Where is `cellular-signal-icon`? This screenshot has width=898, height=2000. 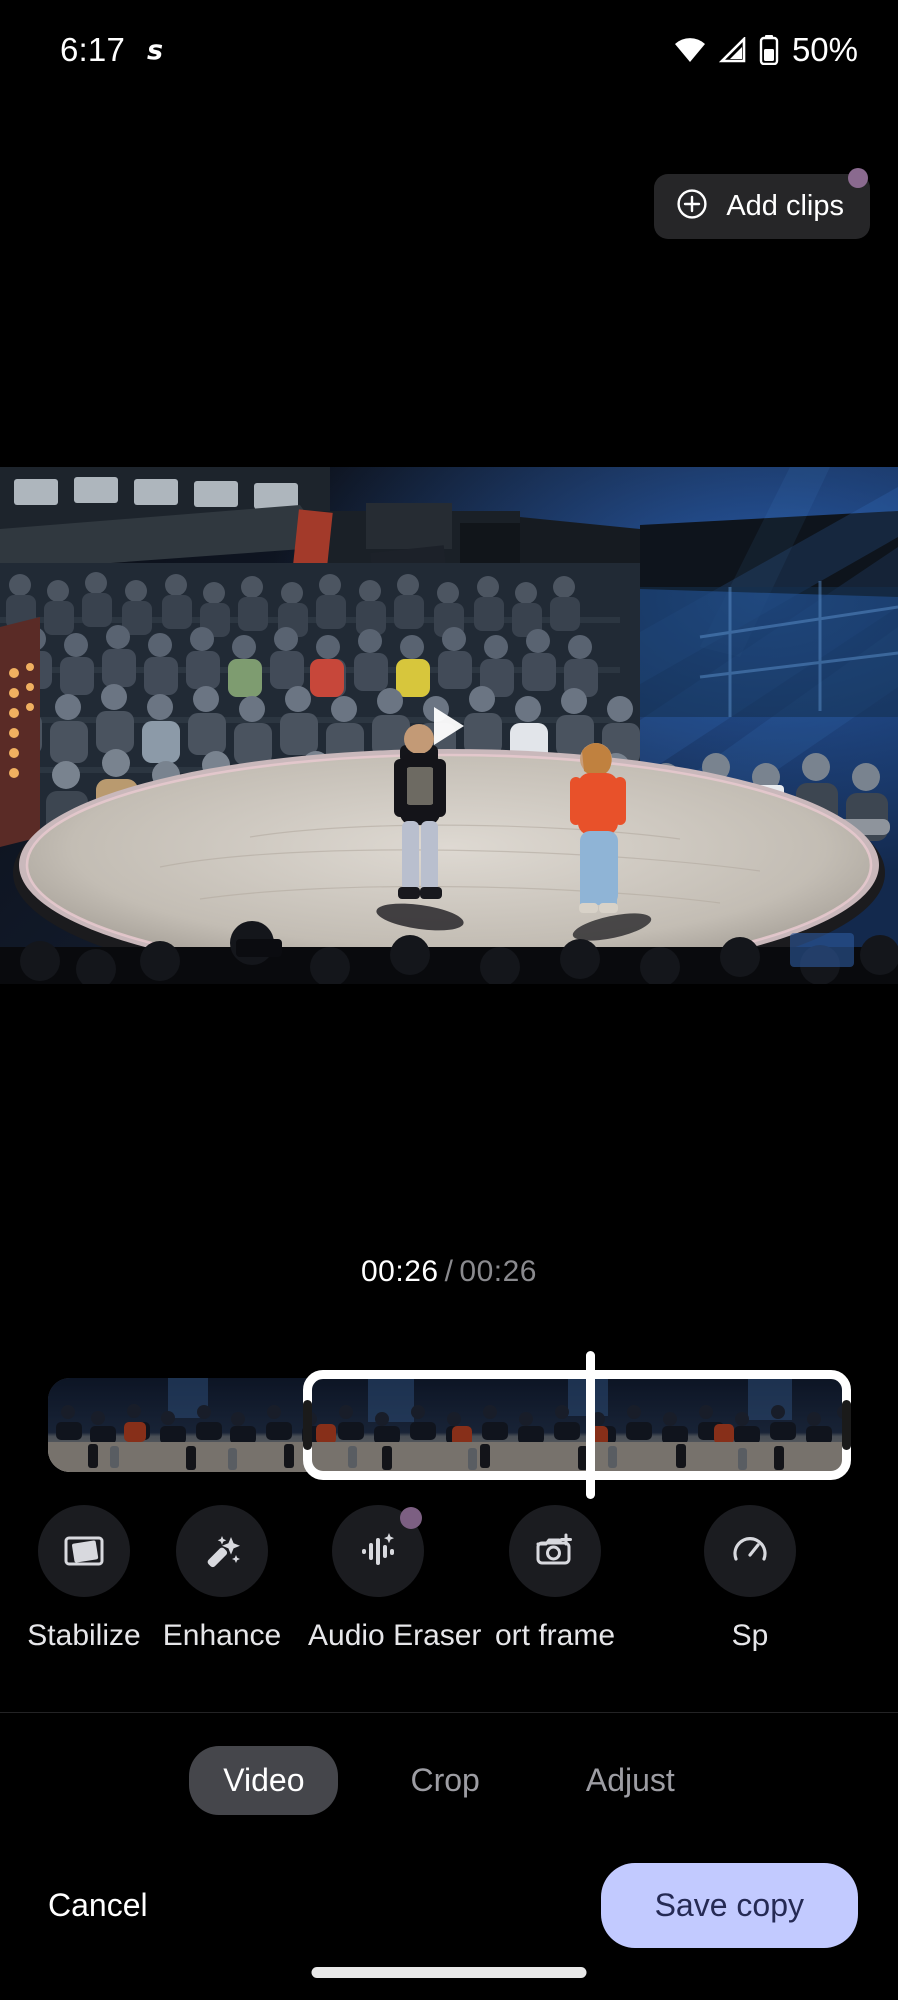
cellular-signal-icon is located at coordinates (733, 50).